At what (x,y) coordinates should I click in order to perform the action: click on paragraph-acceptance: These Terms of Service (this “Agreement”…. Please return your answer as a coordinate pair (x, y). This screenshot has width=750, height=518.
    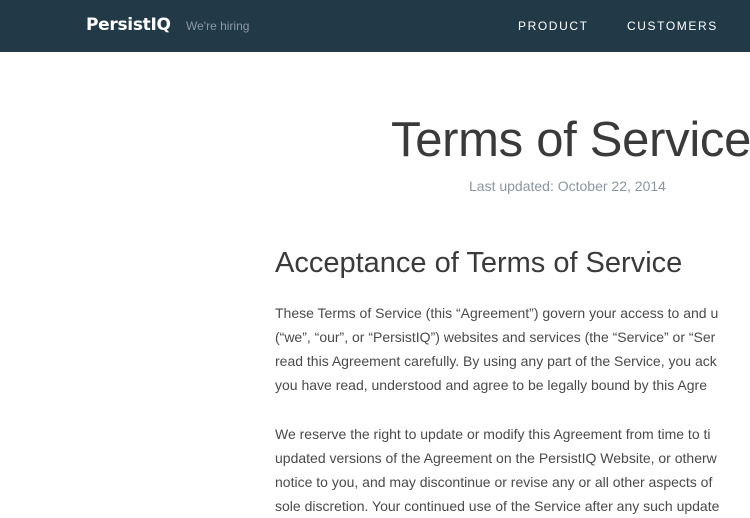
    Looking at the image, I should click on (496, 349).